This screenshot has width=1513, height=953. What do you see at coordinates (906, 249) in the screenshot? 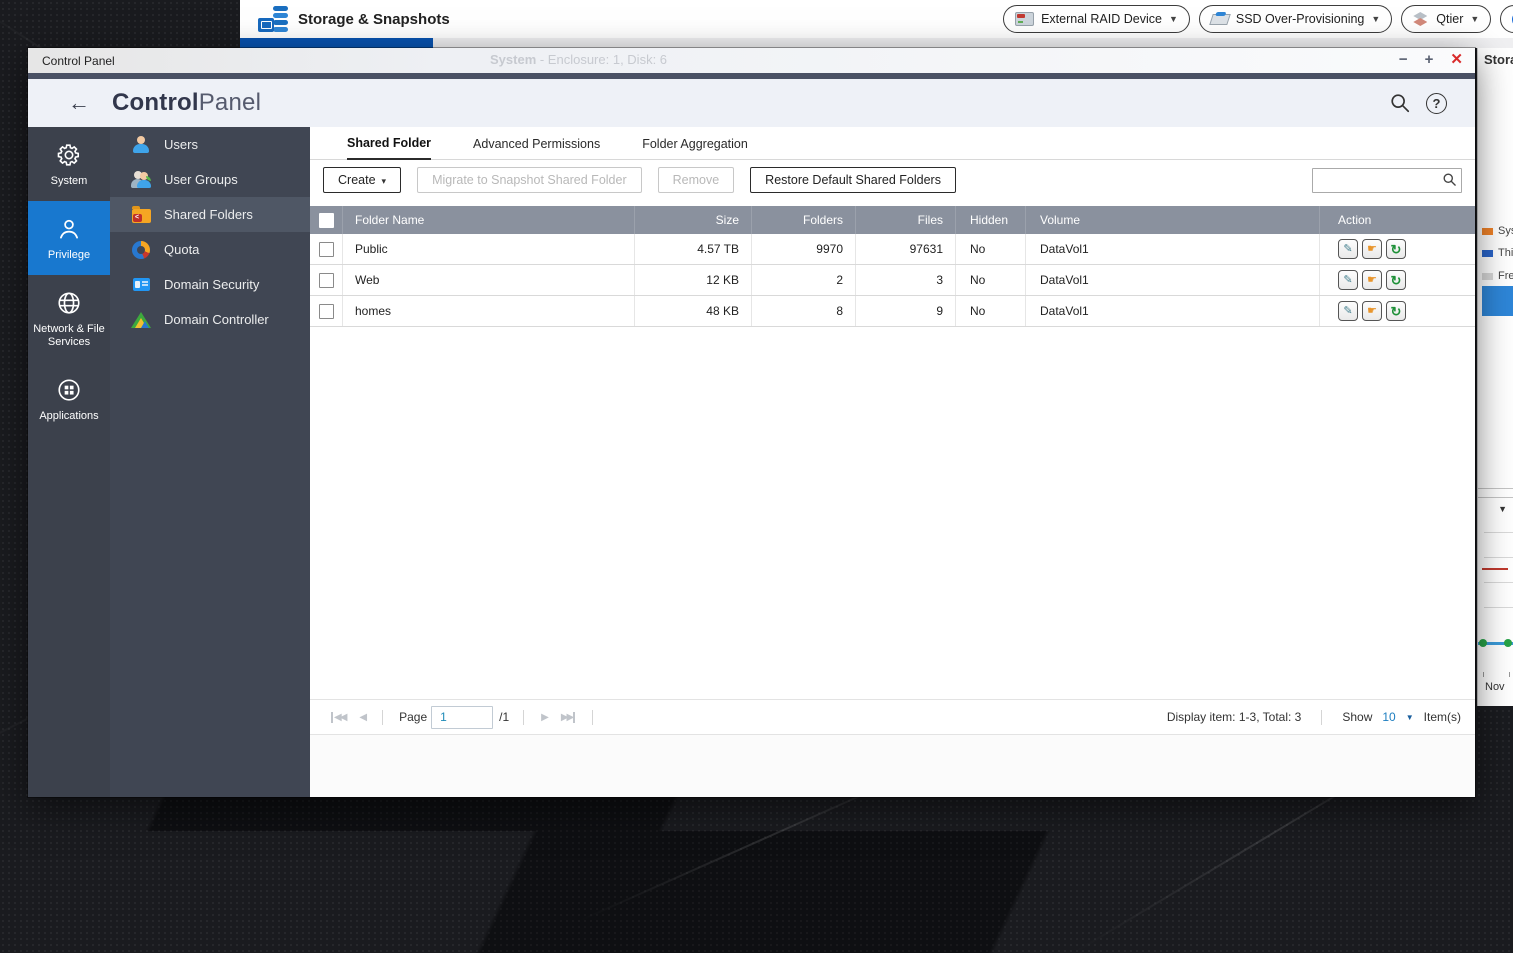
I see `cell-files: 97631` at bounding box center [906, 249].